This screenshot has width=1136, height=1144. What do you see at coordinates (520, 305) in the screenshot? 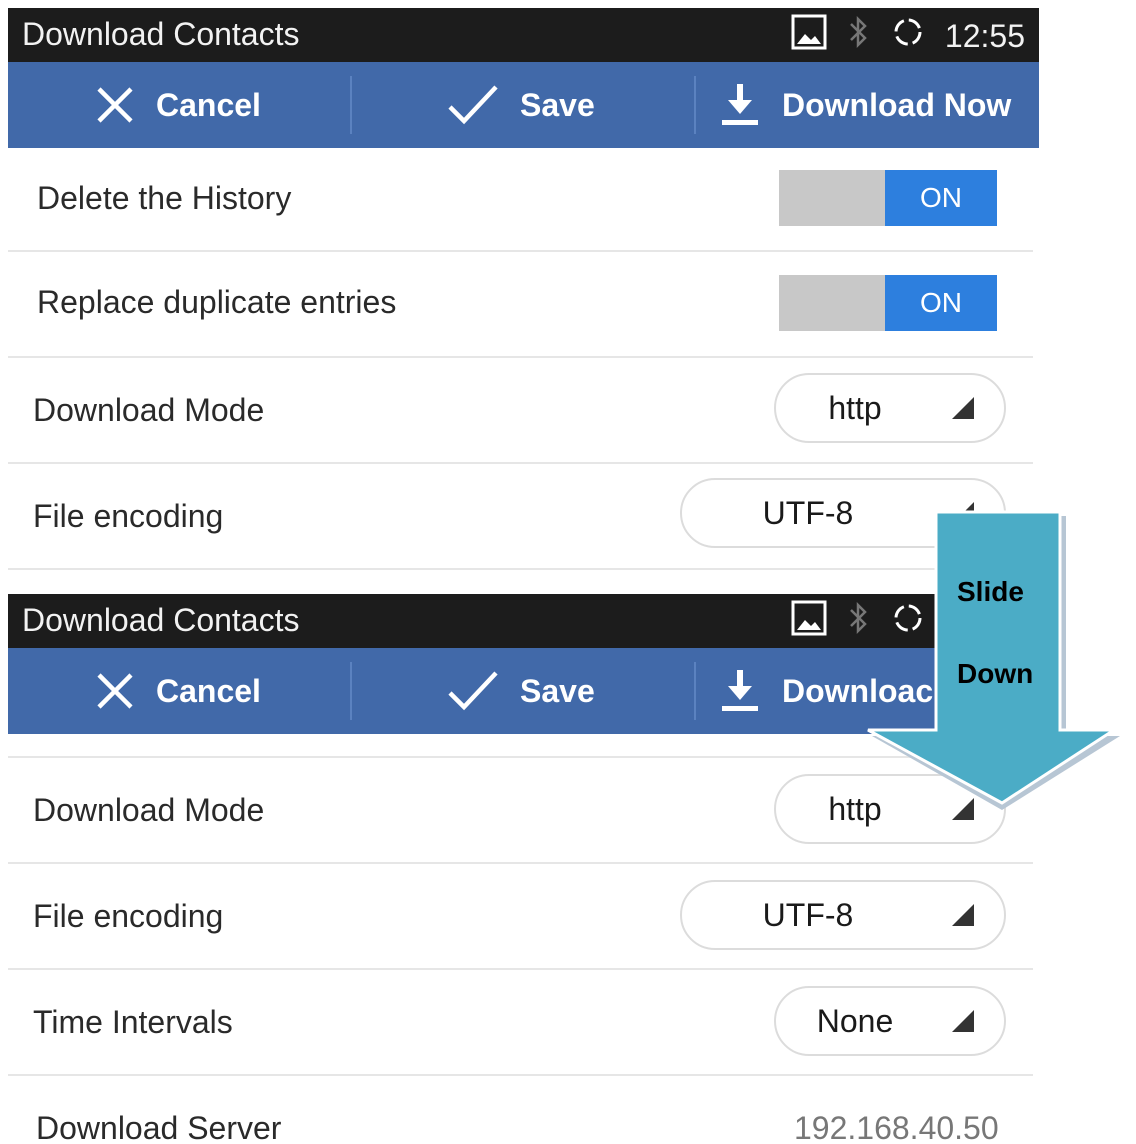
I see `setting-row-replace-duplicates: Replace duplicate entries ON` at bounding box center [520, 305].